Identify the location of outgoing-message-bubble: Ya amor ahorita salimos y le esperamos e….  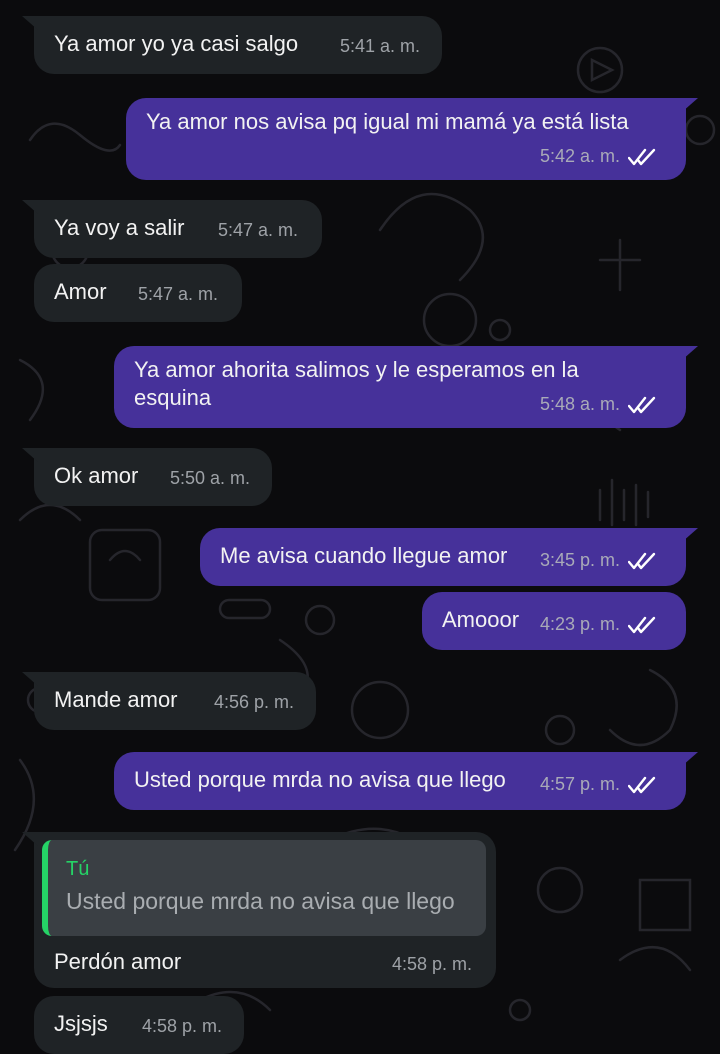
(406, 387).